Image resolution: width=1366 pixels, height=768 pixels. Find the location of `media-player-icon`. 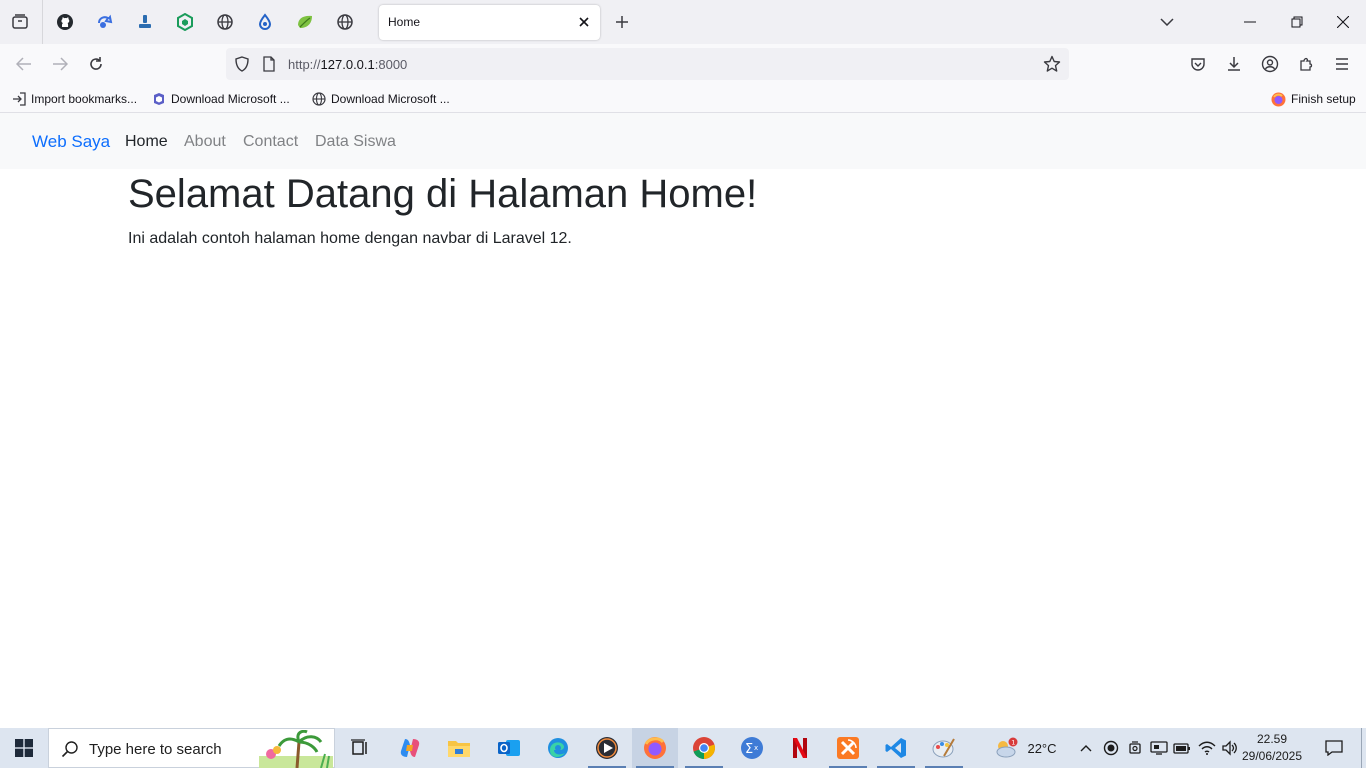

media-player-icon is located at coordinates (607, 748).